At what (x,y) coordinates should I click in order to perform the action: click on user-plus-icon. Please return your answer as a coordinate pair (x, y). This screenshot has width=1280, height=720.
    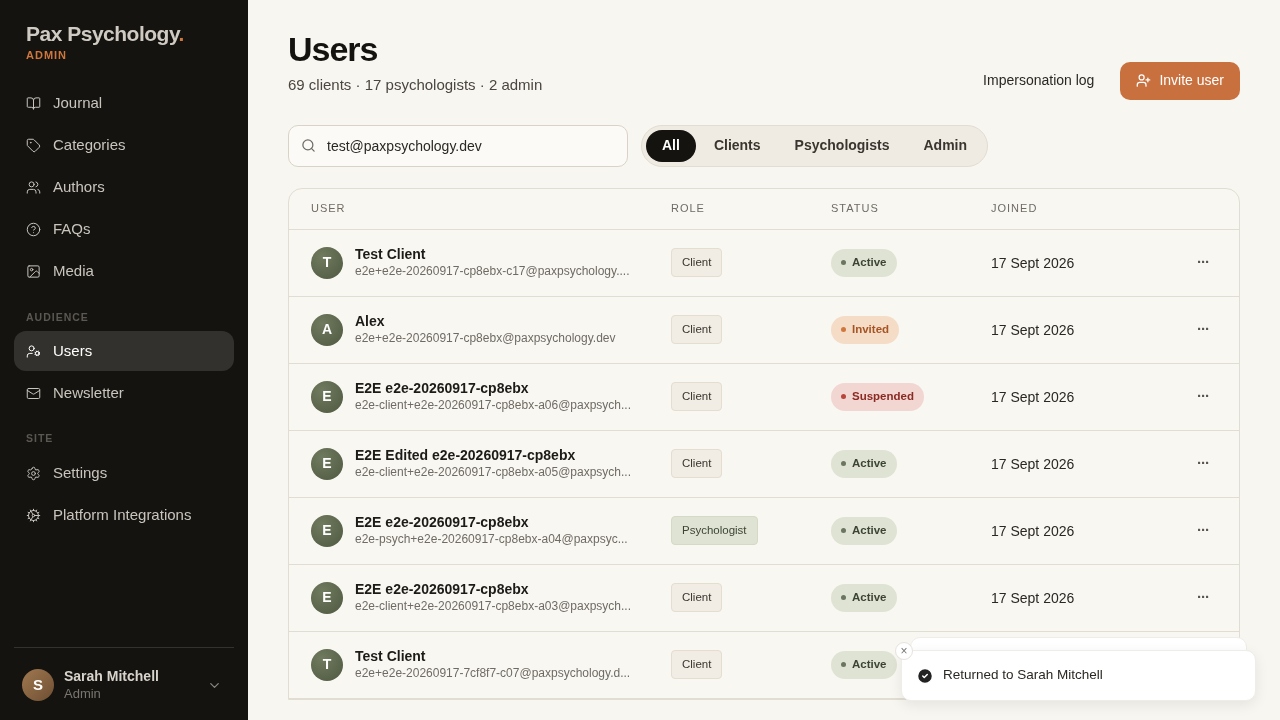
    Looking at the image, I should click on (1144, 80).